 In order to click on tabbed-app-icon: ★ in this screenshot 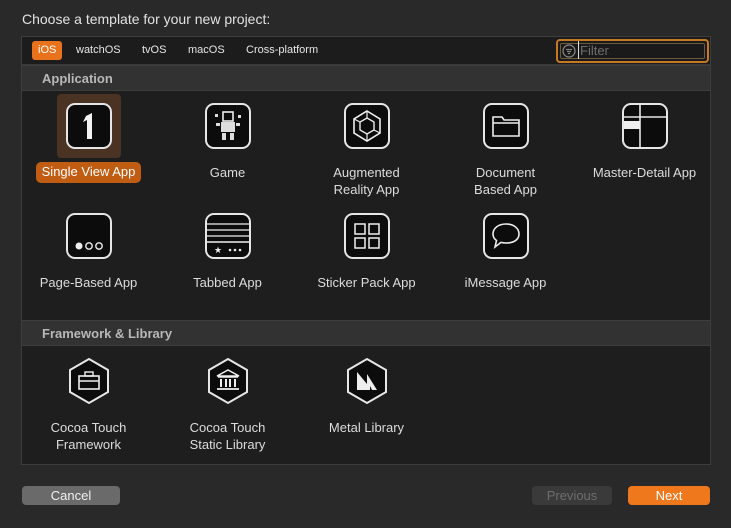, I will do `click(227, 236)`.